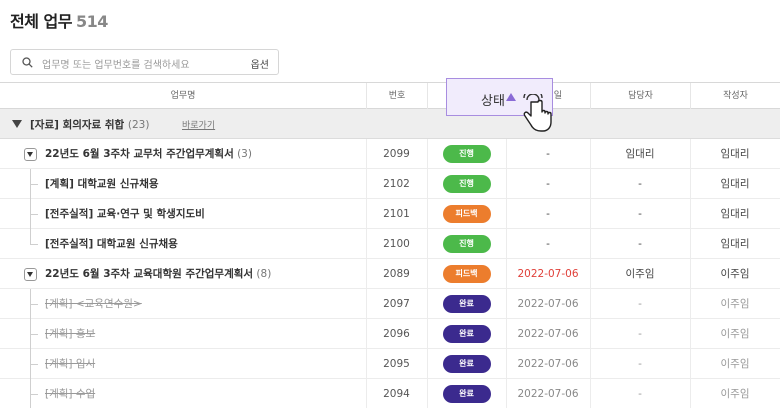  What do you see at coordinates (396, 304) in the screenshot?
I see `task-number: 2097` at bounding box center [396, 304].